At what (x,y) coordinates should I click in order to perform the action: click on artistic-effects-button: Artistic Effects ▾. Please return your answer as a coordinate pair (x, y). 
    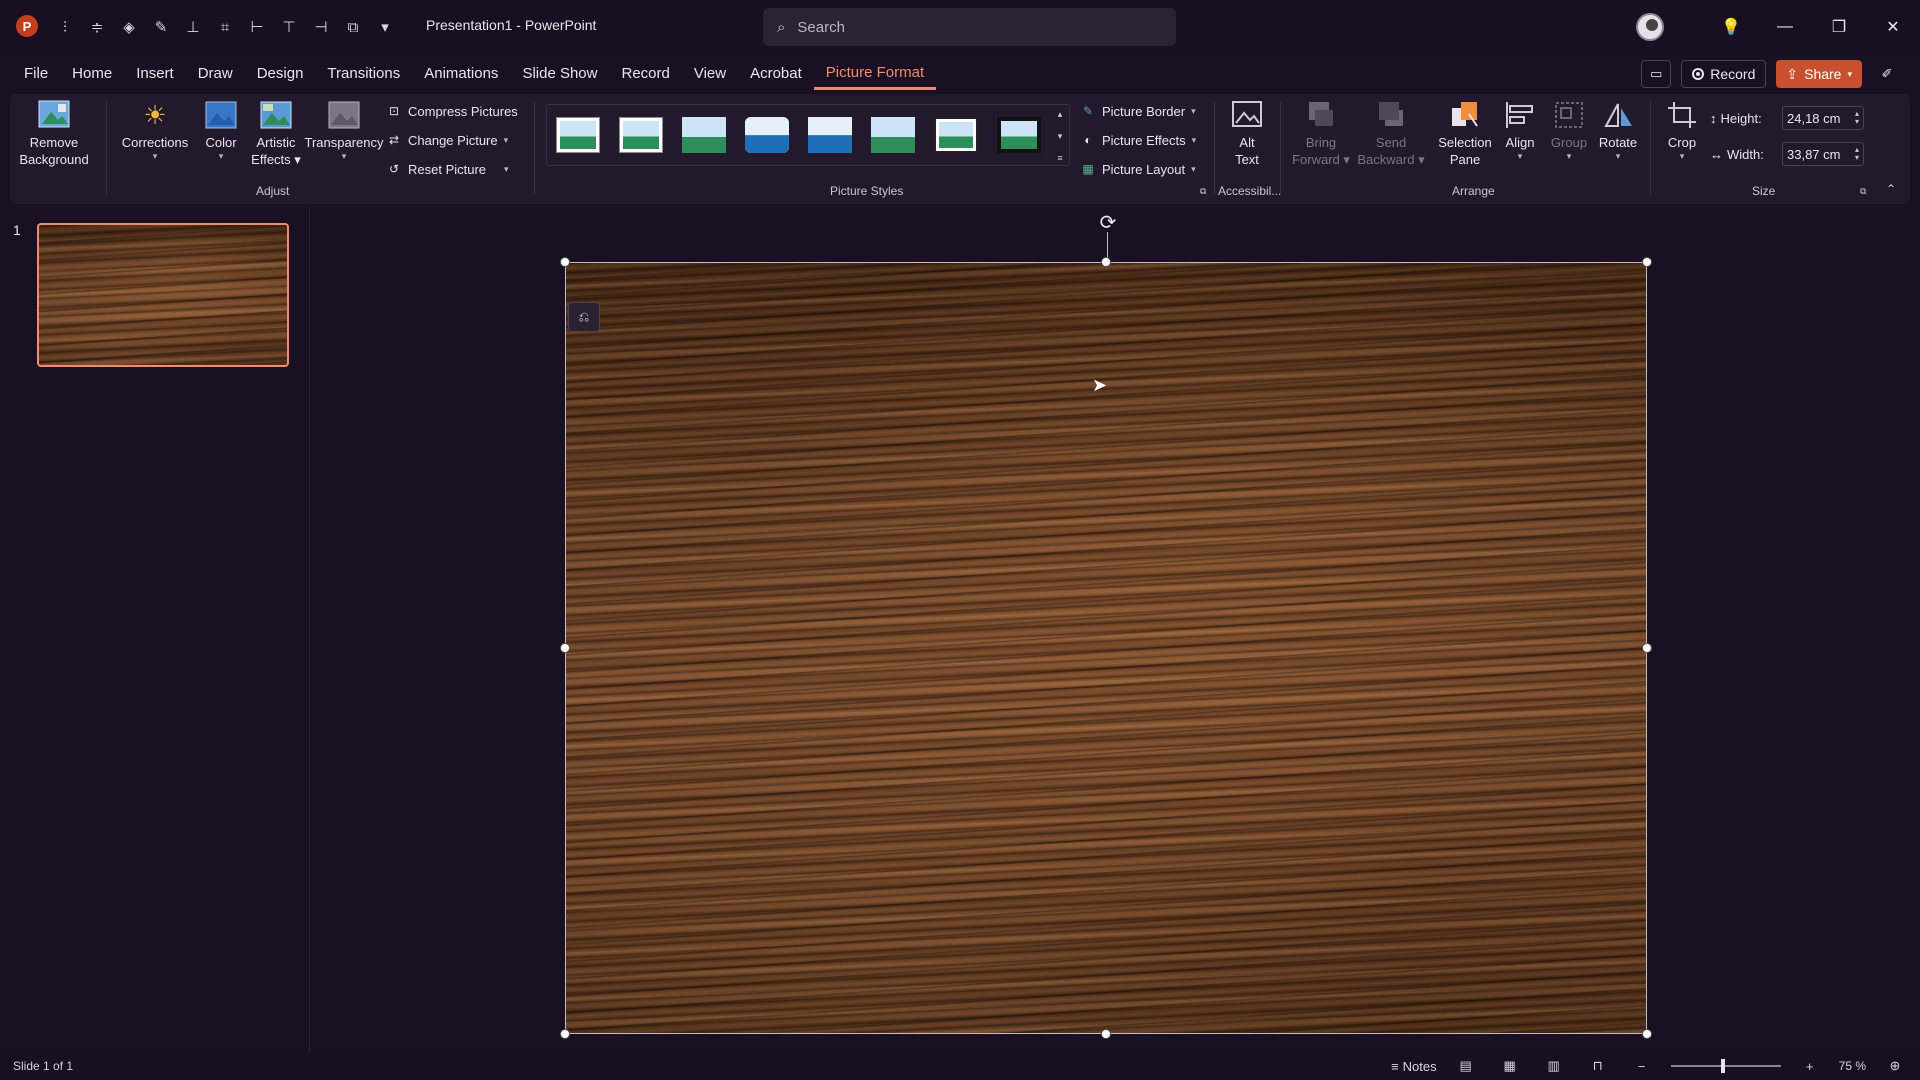
    Looking at the image, I should click on (276, 134).